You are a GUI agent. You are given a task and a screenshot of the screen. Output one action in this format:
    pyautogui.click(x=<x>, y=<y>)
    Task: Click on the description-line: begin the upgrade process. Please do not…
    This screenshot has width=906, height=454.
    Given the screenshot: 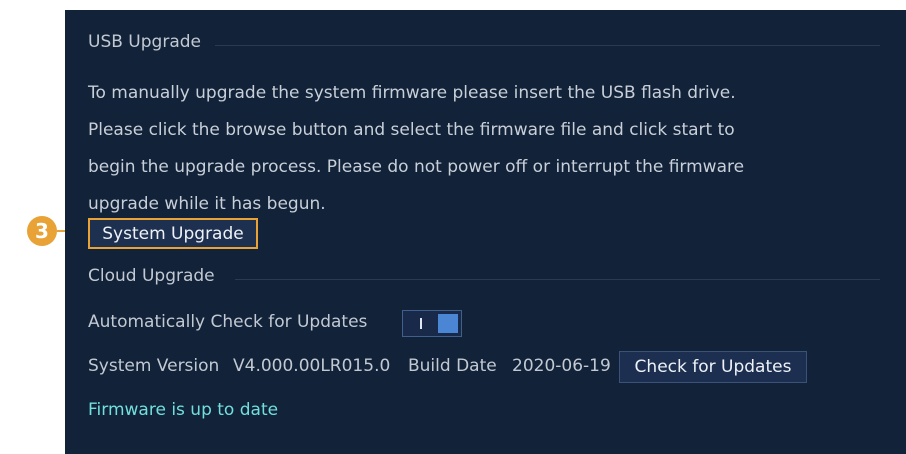 What is the action you would take?
    pyautogui.click(x=416, y=167)
    